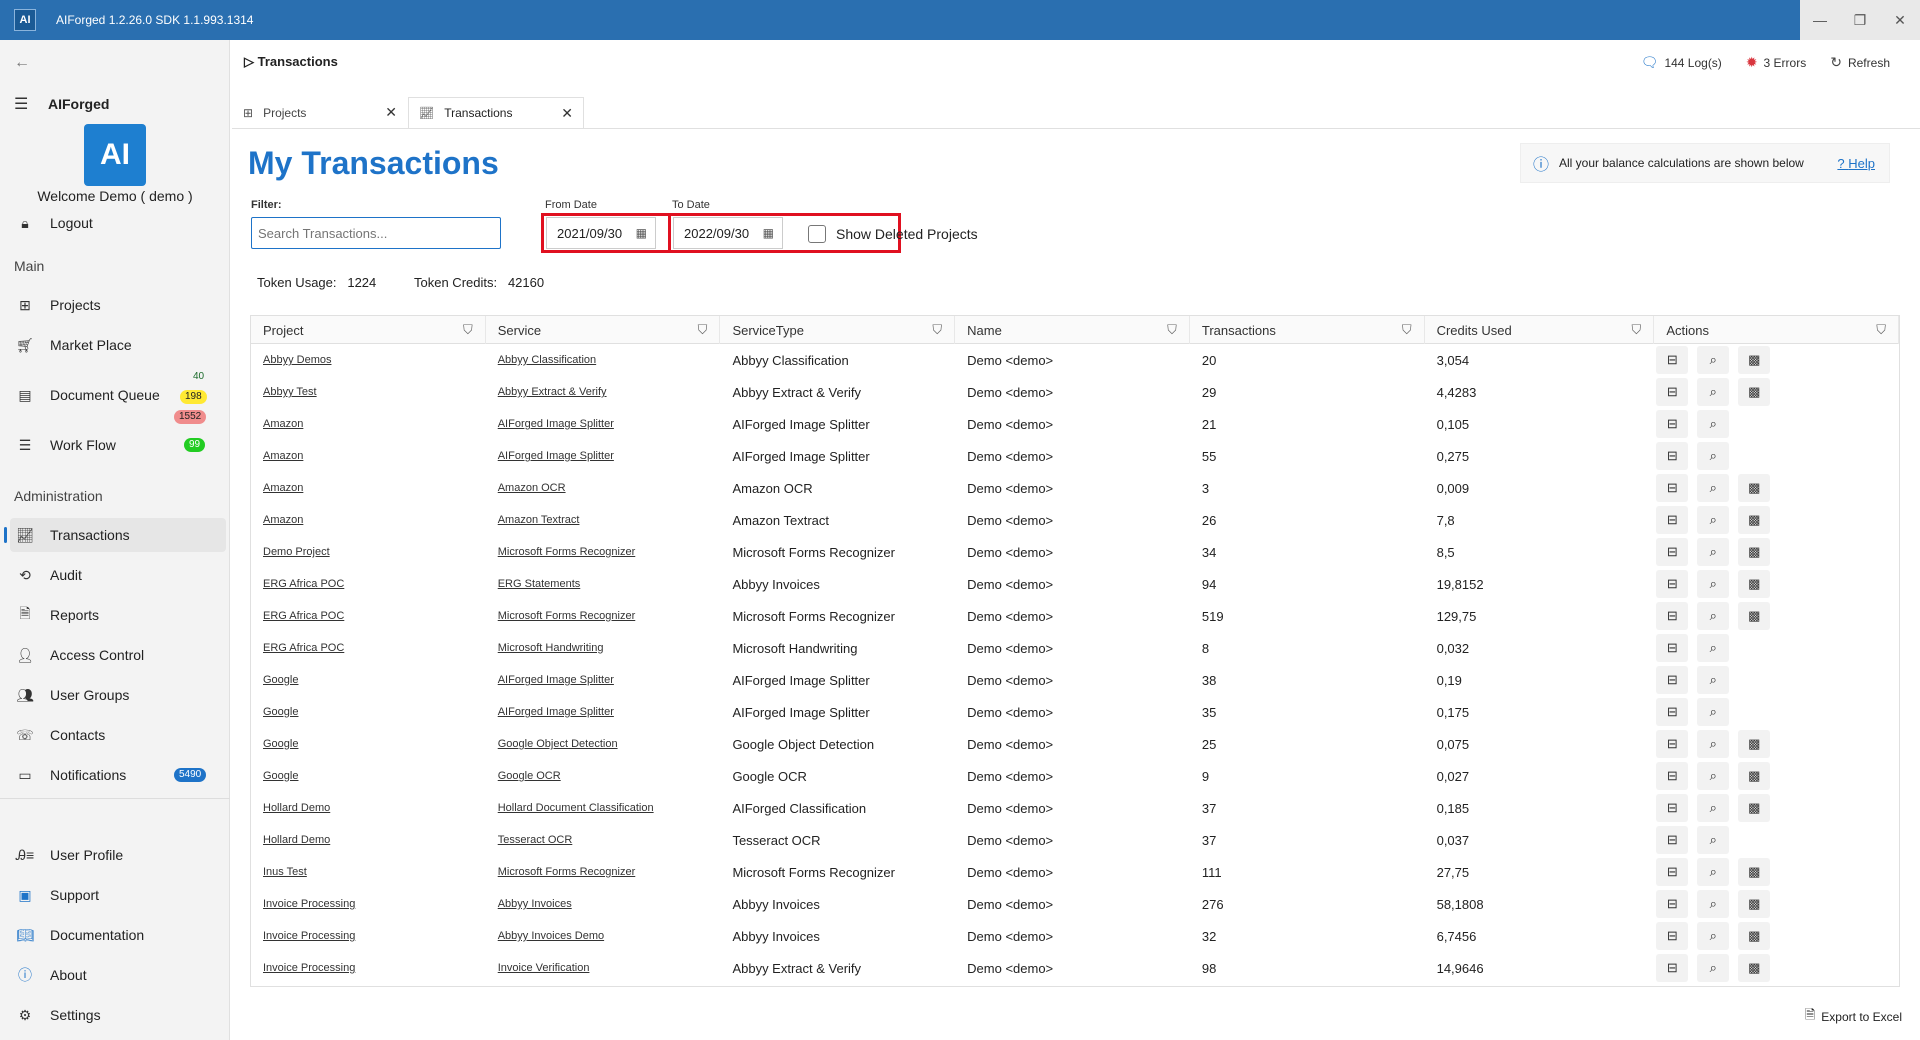  I want to click on close-button: ✕, so click(1900, 20).